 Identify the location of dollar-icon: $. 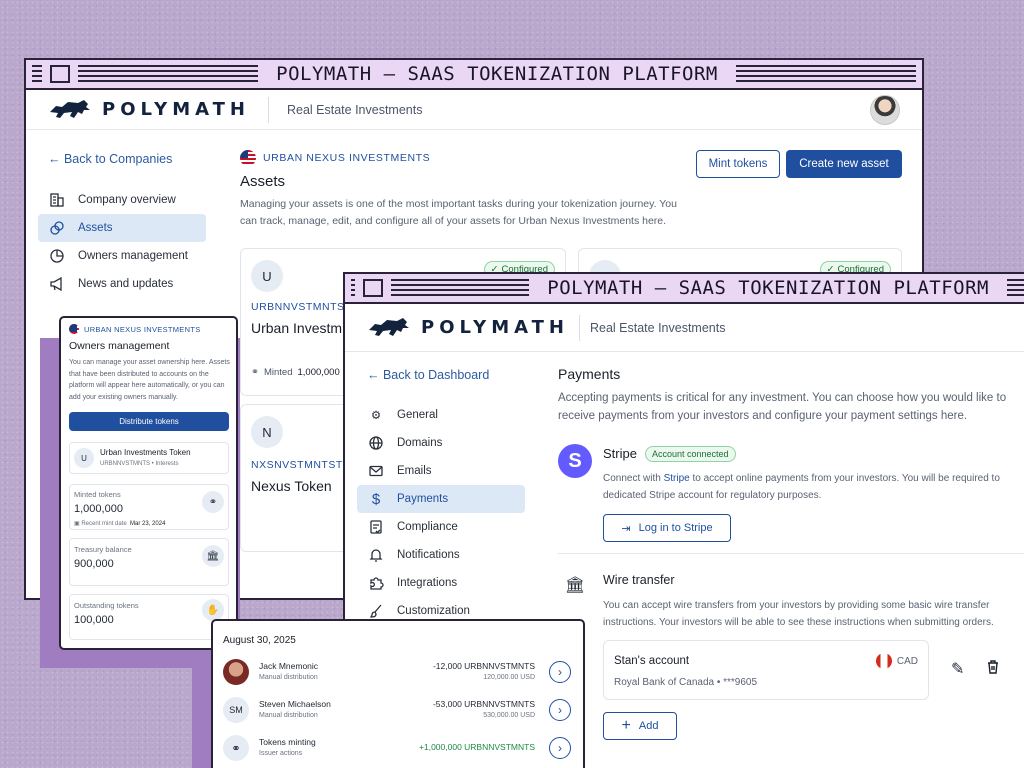
(376, 499).